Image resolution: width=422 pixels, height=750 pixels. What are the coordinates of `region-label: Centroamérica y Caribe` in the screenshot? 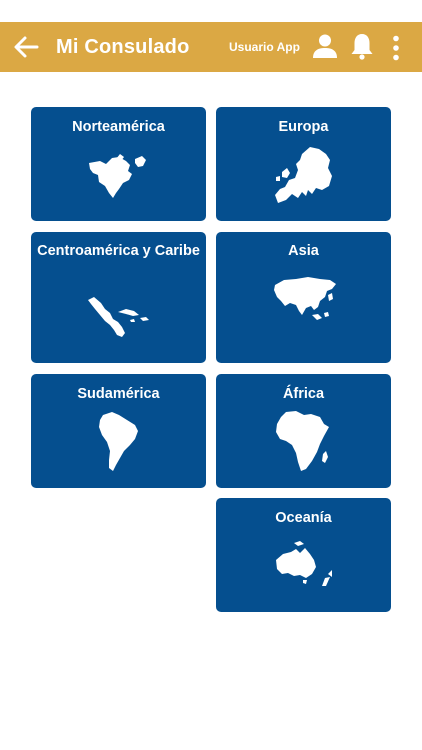 It's located at (118, 251).